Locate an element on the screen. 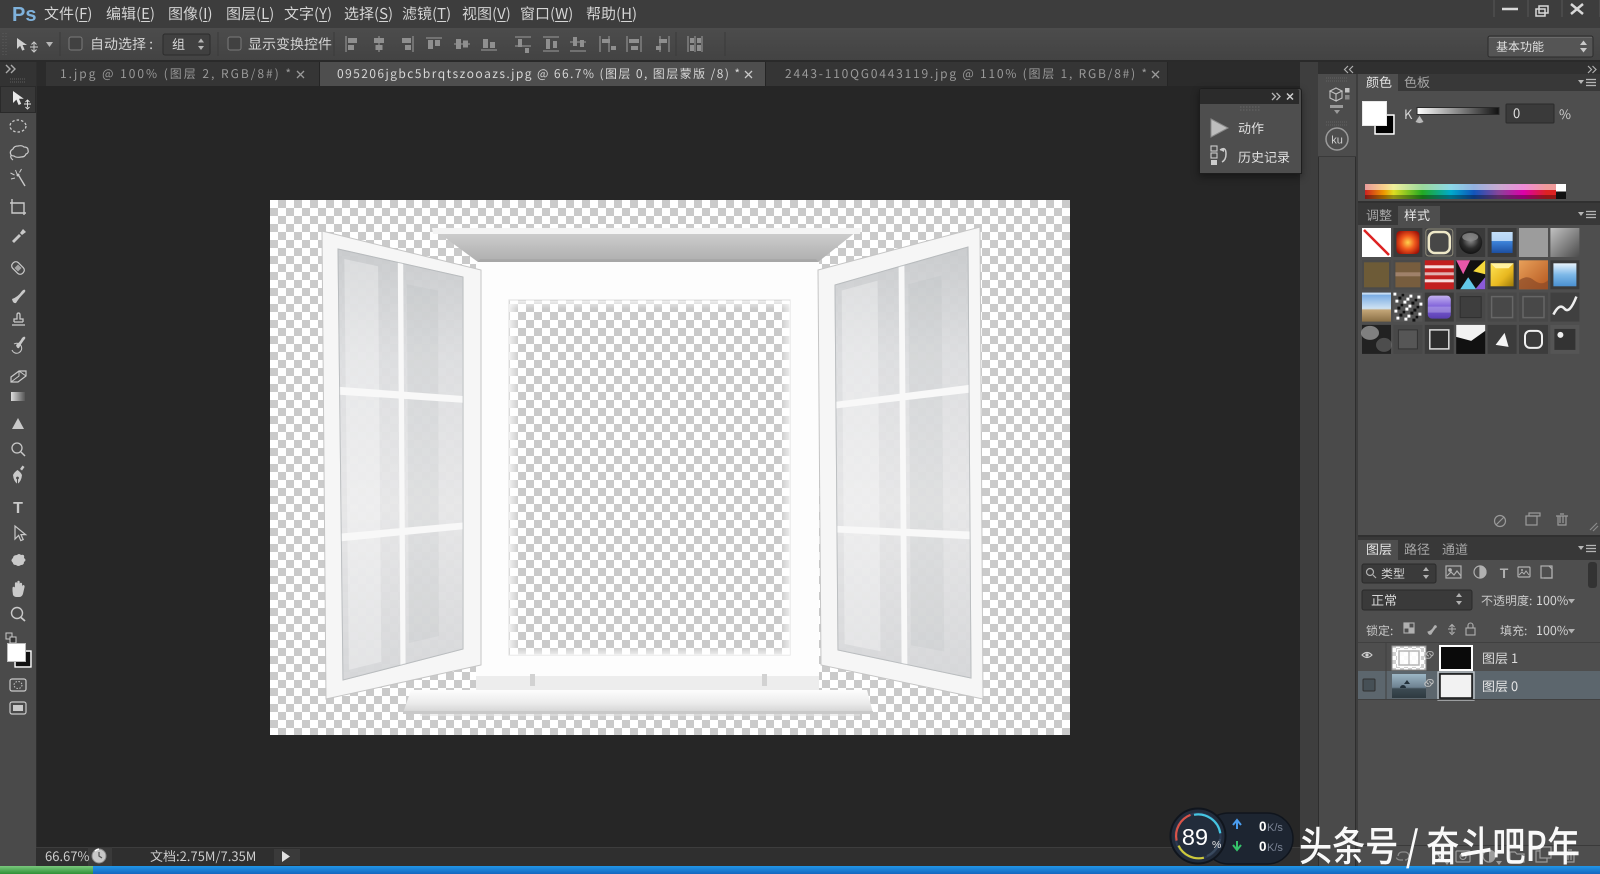  svg-text: 89 is located at coordinates (1195, 837).